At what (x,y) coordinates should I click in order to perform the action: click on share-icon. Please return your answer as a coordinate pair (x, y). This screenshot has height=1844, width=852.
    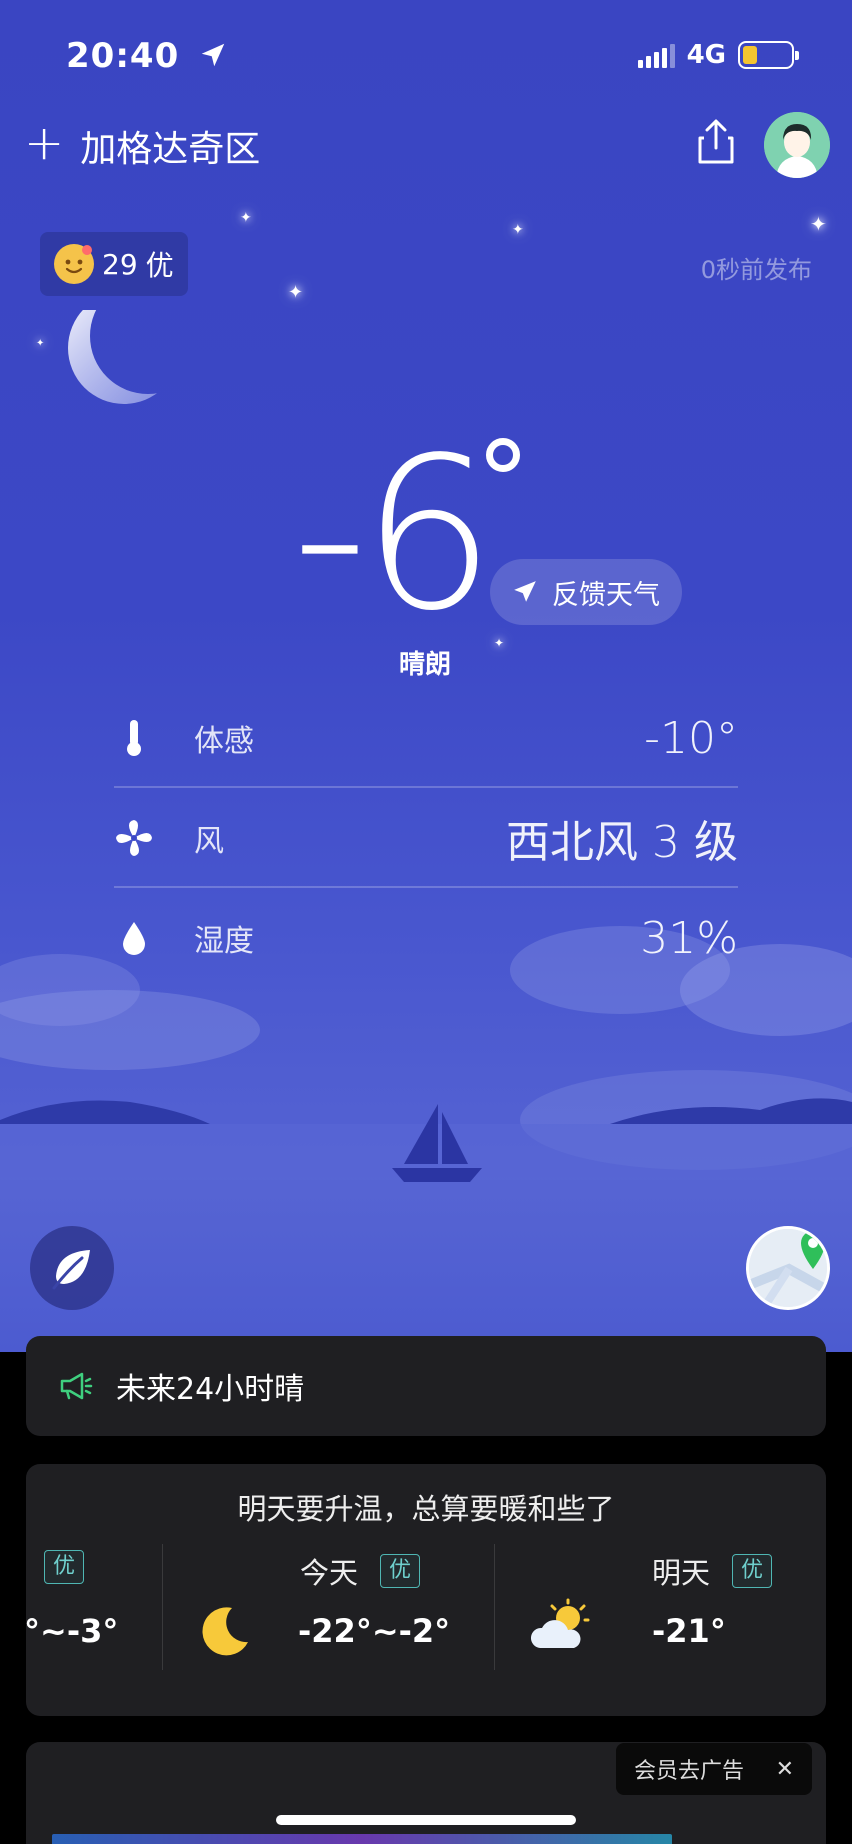
    Looking at the image, I should click on (716, 142).